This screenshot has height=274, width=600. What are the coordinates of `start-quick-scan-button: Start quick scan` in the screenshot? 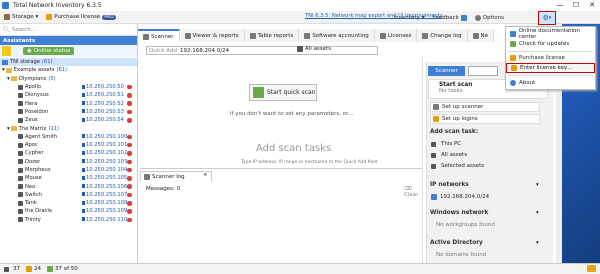 It's located at (283, 92).